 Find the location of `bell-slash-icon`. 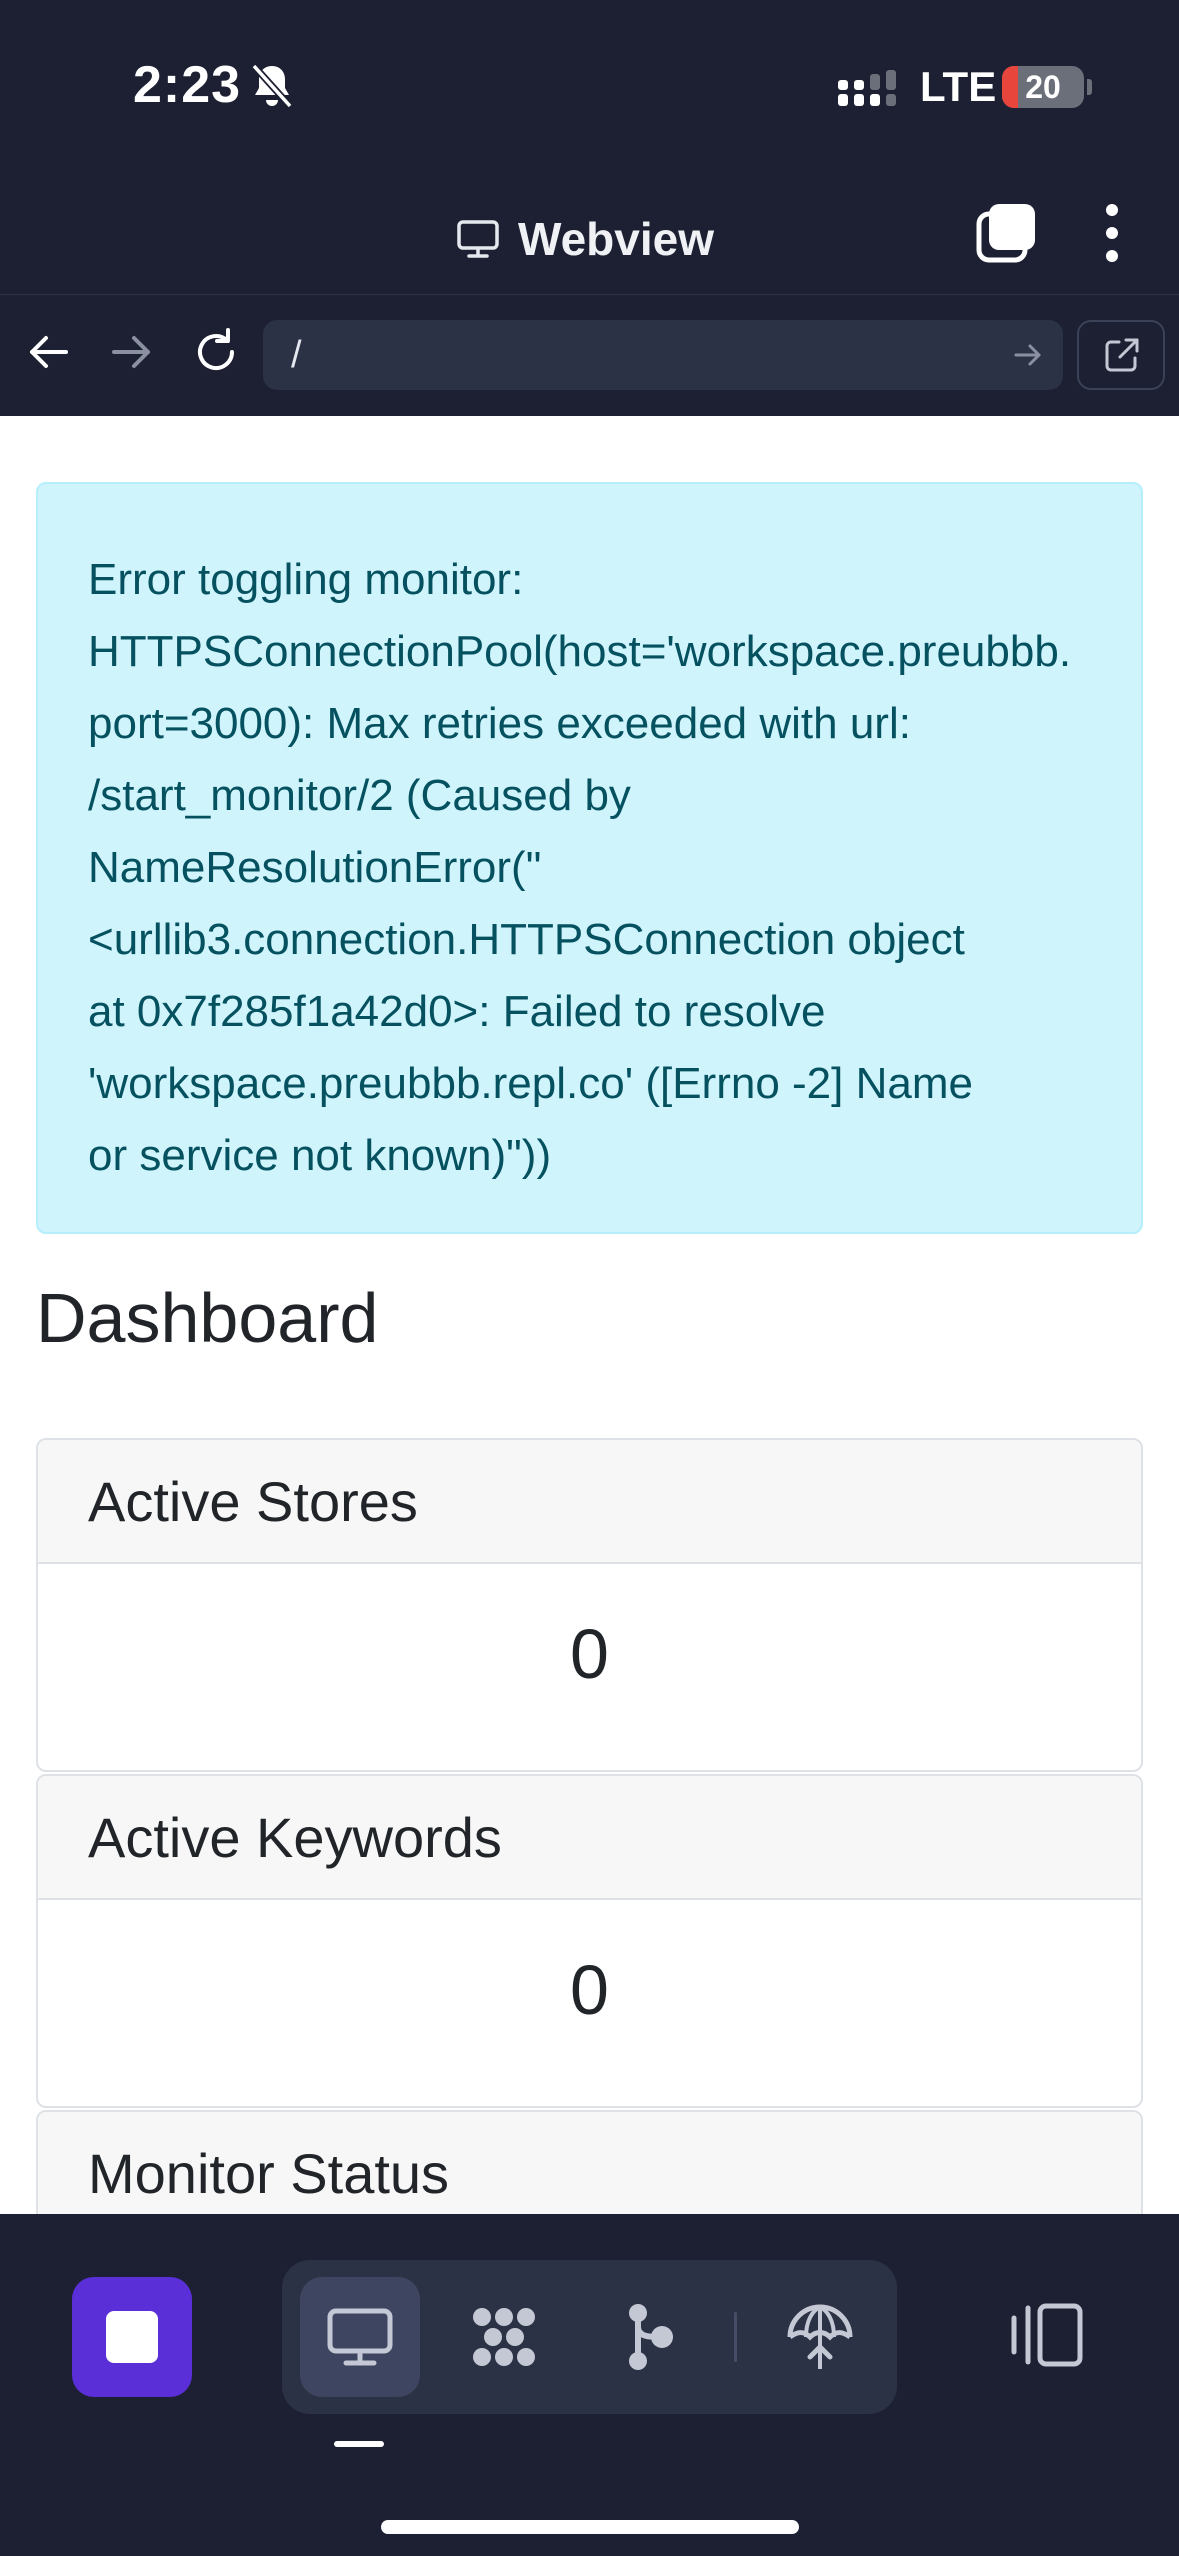

bell-slash-icon is located at coordinates (272, 86).